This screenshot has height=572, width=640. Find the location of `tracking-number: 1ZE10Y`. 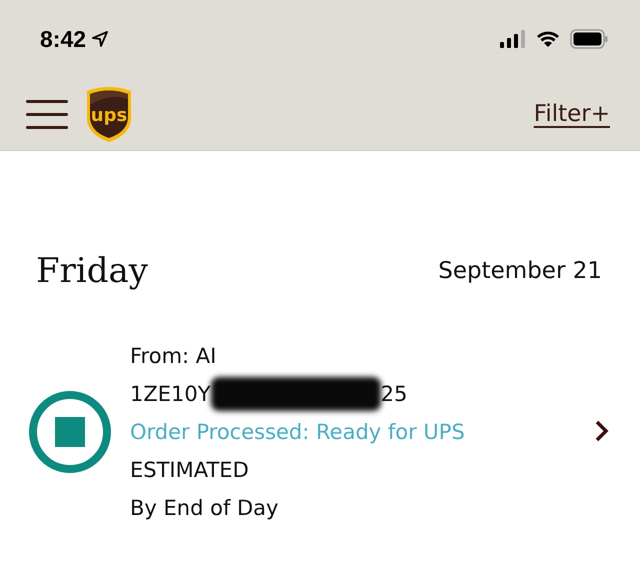

tracking-number: 1ZE10Y is located at coordinates (170, 394).